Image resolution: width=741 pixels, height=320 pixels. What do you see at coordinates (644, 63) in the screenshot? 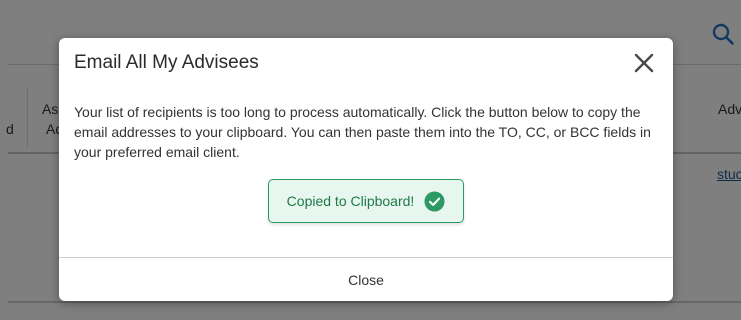
I see `close-icon` at bounding box center [644, 63].